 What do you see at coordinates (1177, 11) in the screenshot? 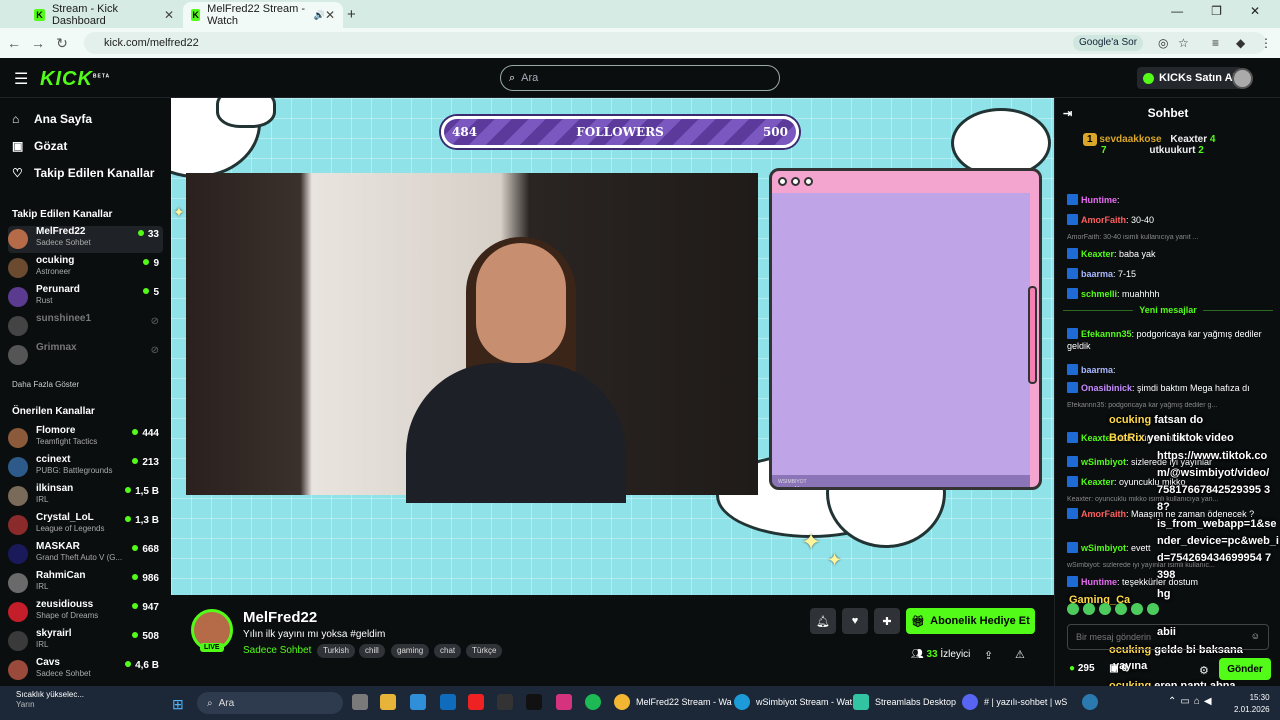
I see `minimize-icon: —` at bounding box center [1177, 11].